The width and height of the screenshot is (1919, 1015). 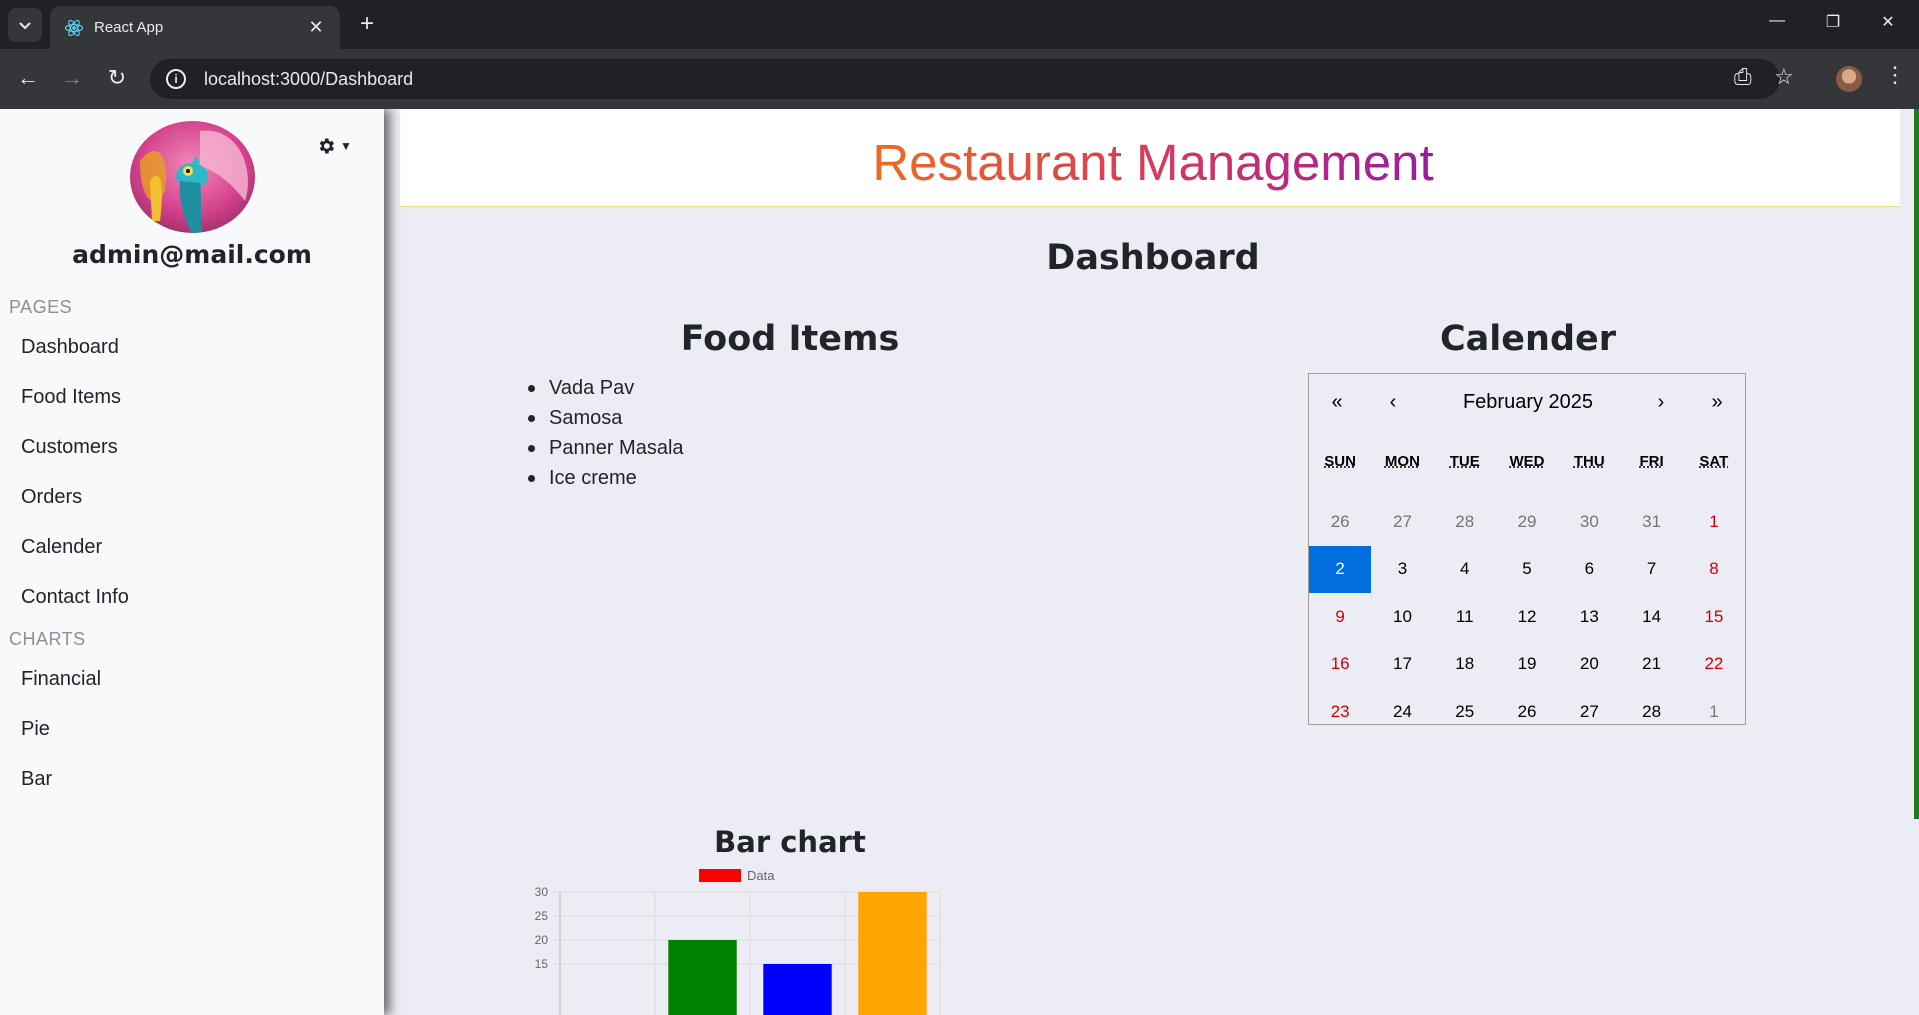 What do you see at coordinates (606, 448) in the screenshot?
I see `list-item: Panner Masala` at bounding box center [606, 448].